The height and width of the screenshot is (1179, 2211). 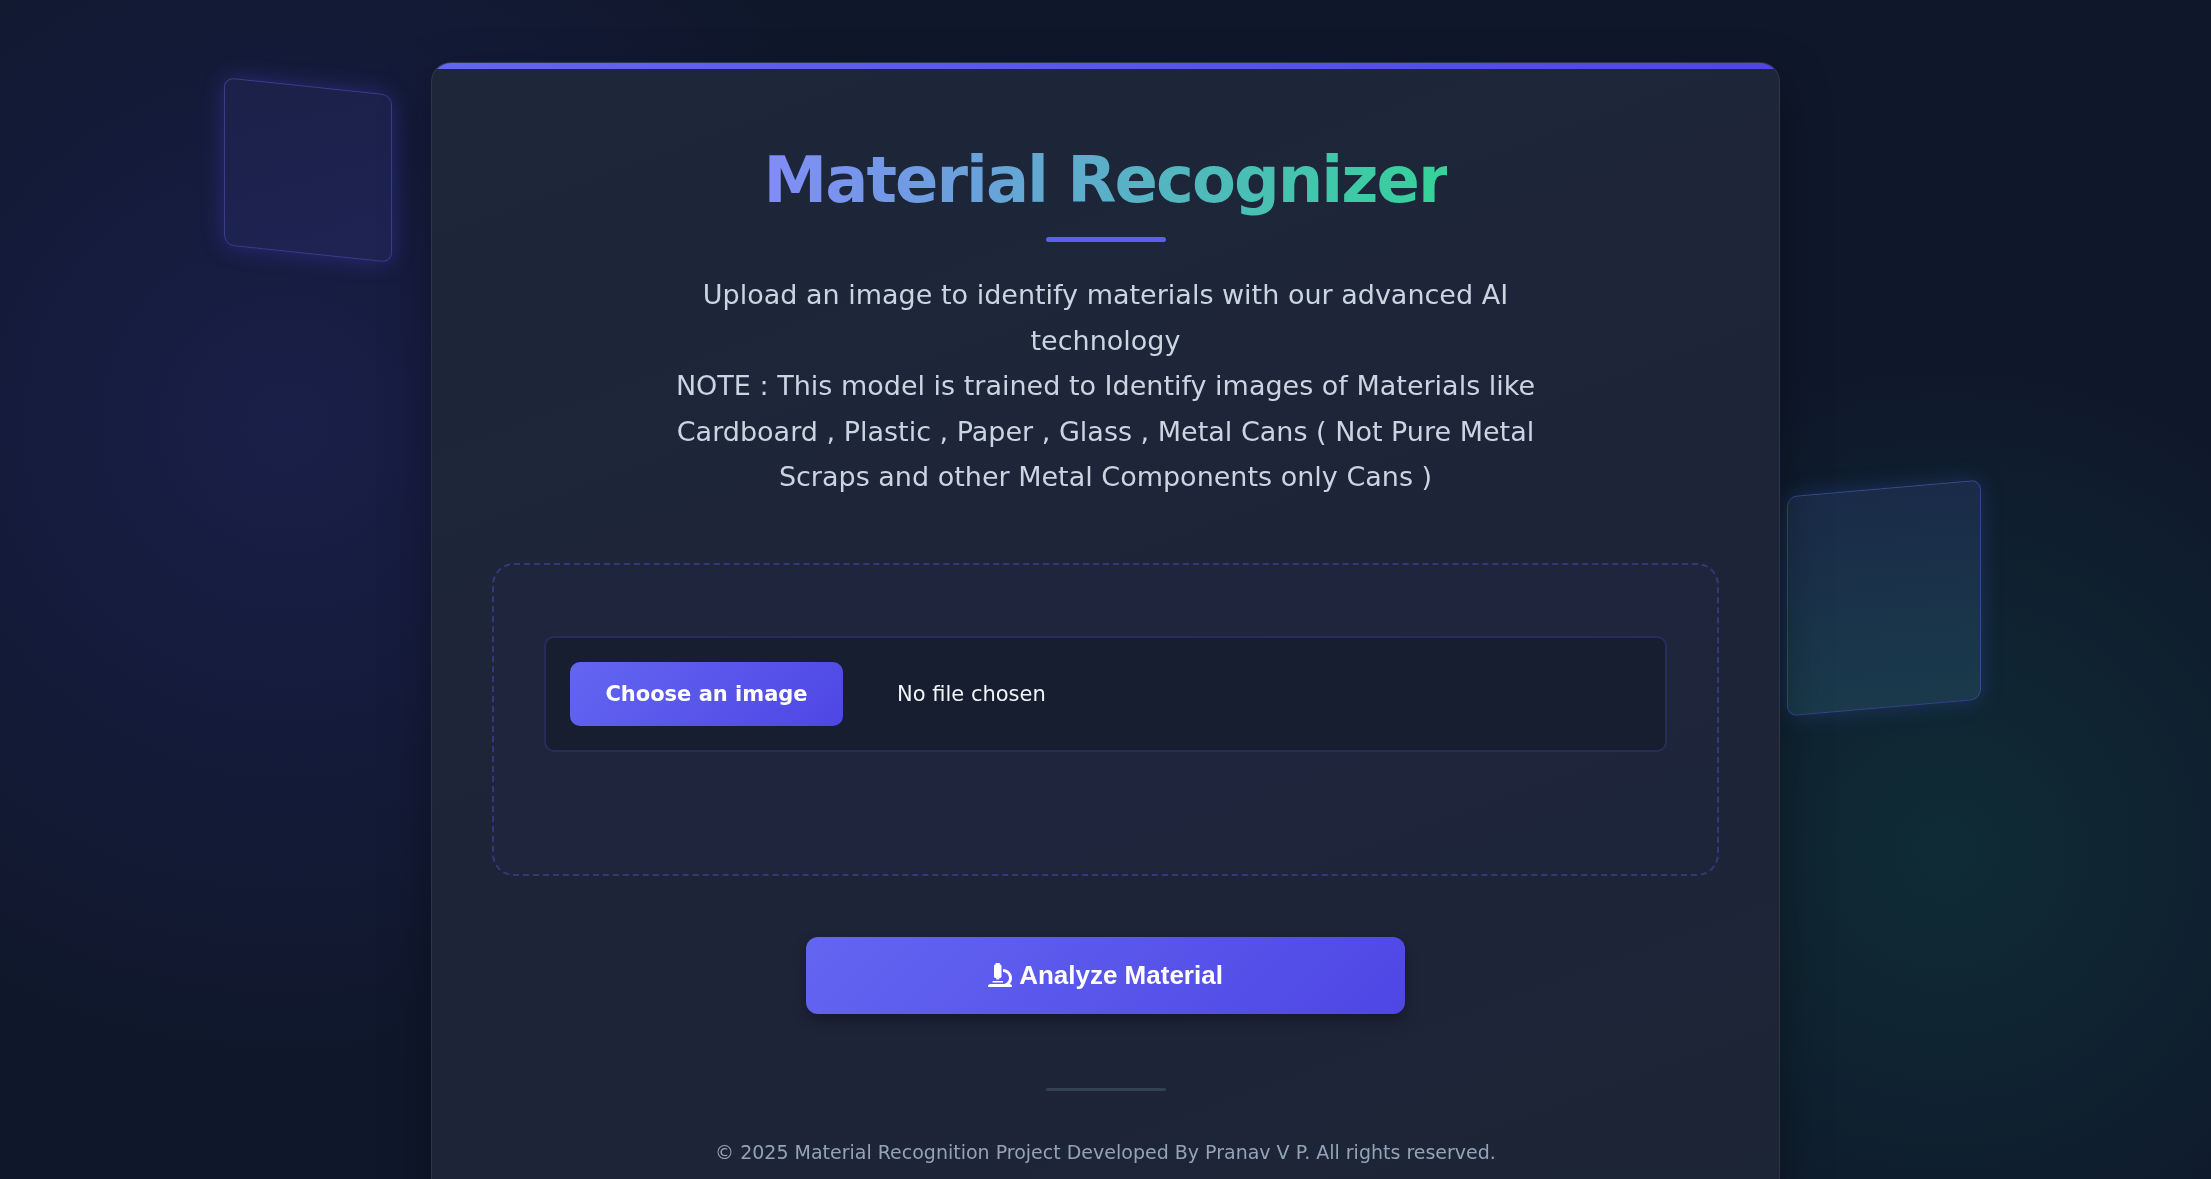 What do you see at coordinates (1105, 1152) in the screenshot?
I see `footer-text: © 2025 Material Recognition Project Developed By Pranav V P. All rights reserved.` at bounding box center [1105, 1152].